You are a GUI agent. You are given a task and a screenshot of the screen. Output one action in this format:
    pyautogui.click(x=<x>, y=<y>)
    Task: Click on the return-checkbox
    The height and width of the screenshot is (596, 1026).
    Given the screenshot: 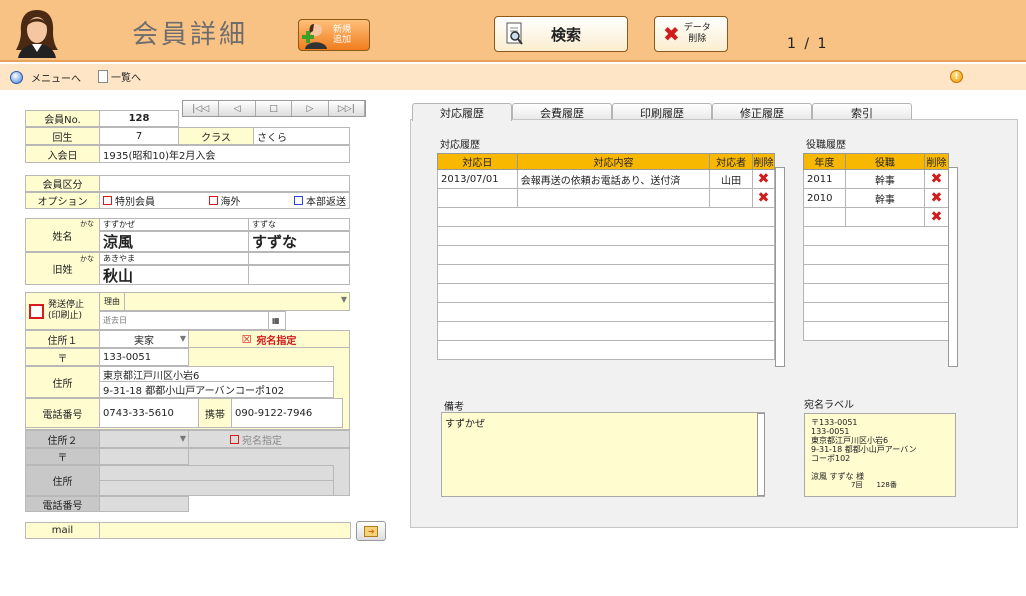 What is the action you would take?
    pyautogui.click(x=298, y=200)
    